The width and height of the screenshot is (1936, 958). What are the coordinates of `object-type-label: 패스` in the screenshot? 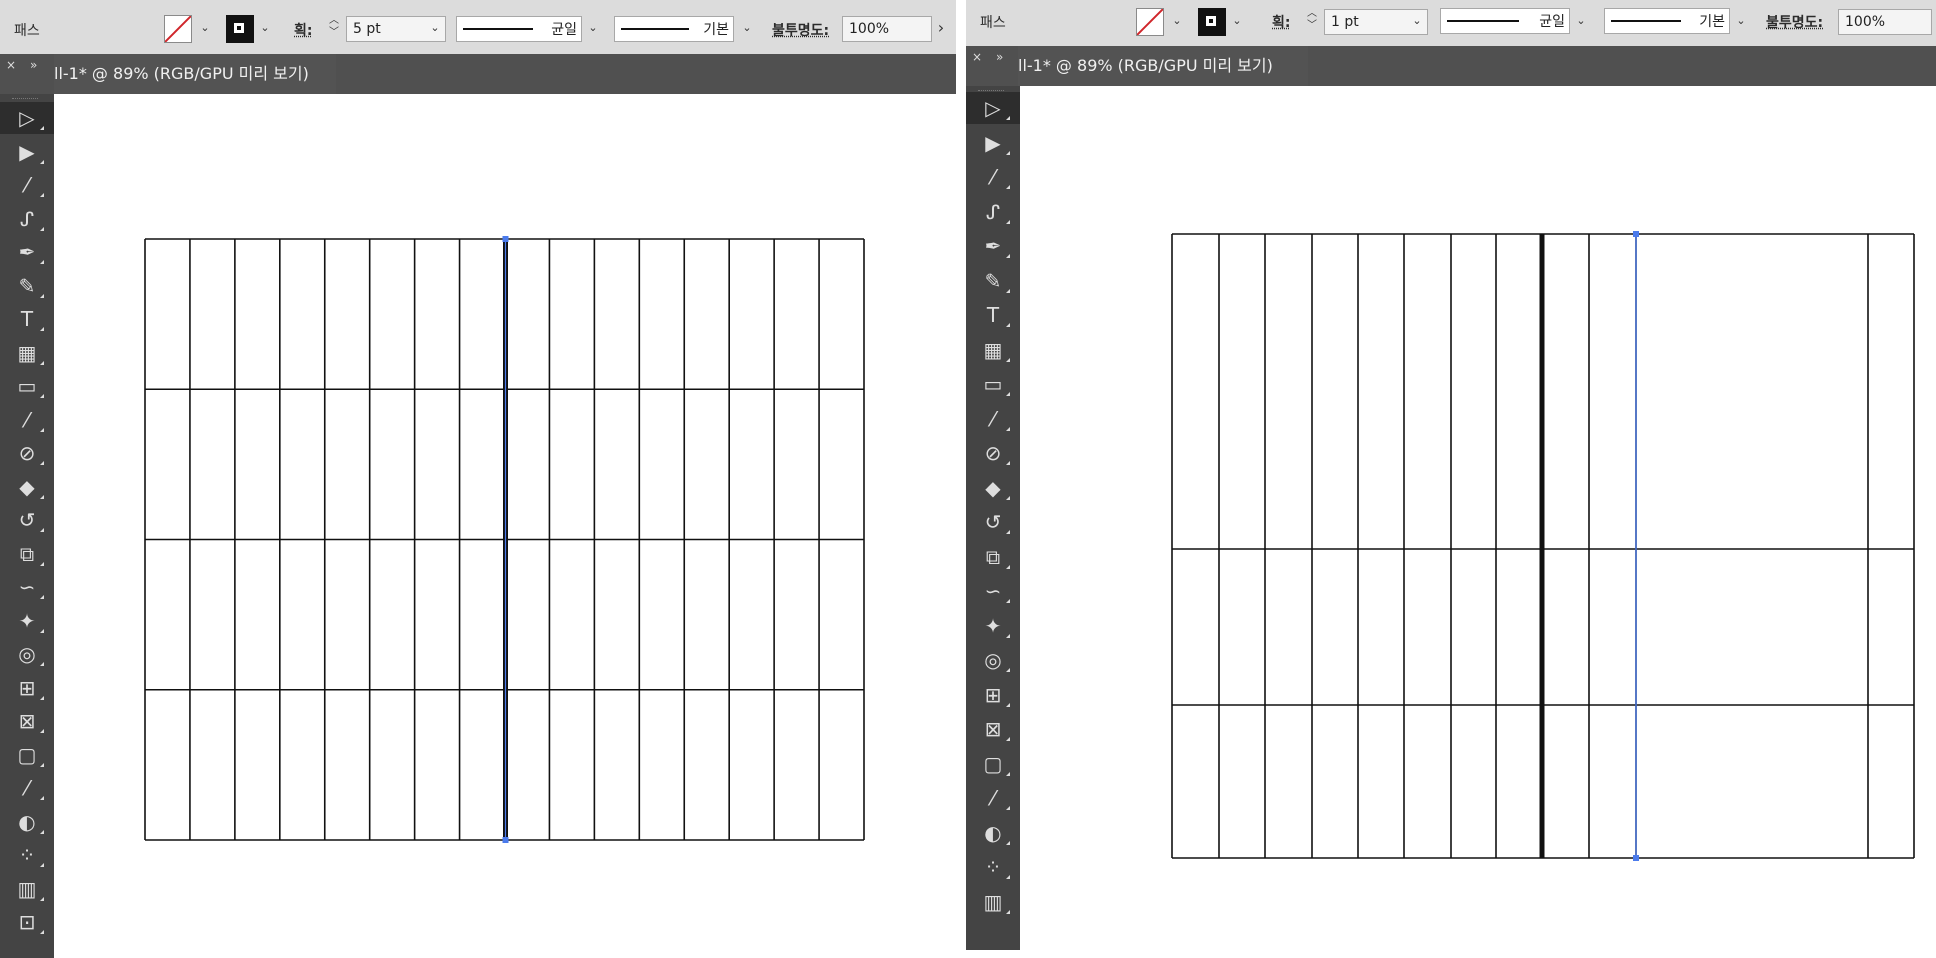 It's located at (27, 31).